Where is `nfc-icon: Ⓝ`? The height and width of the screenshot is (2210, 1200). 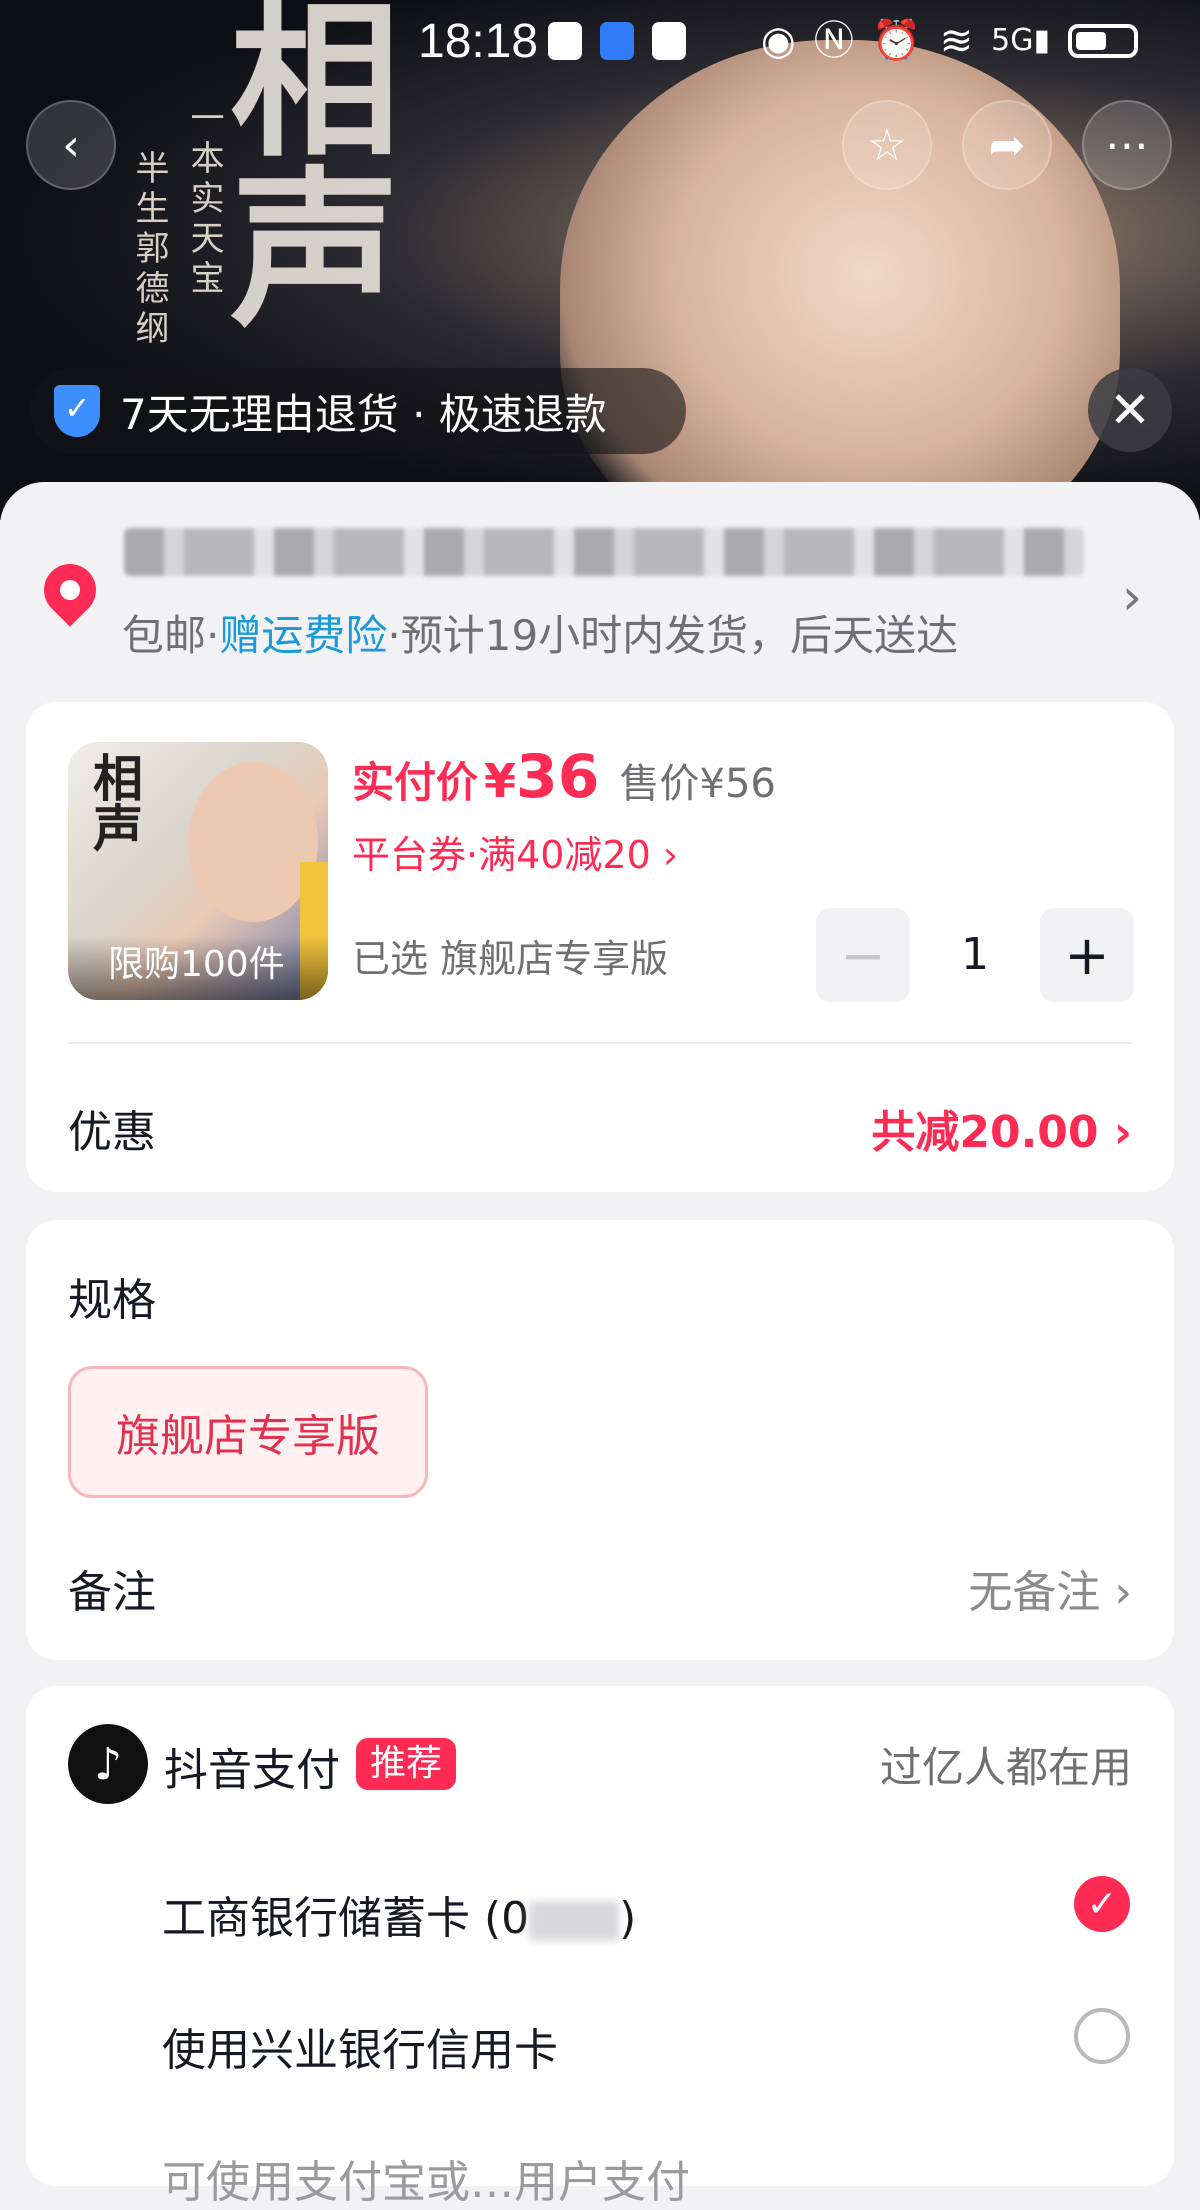
nfc-icon: Ⓝ is located at coordinates (833, 41).